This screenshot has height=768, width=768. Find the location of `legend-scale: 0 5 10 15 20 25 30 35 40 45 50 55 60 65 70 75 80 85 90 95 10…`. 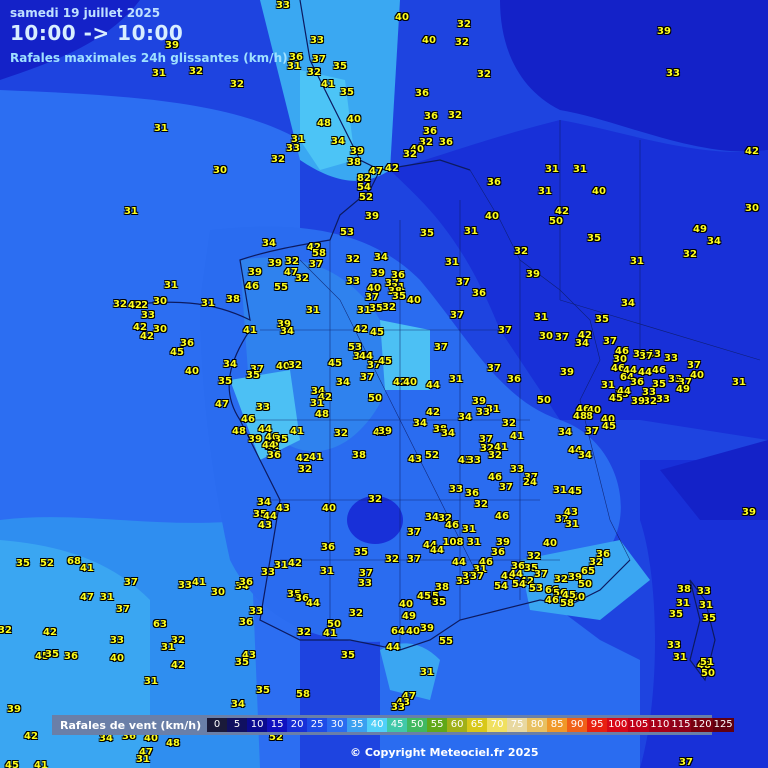

legend-scale: 0 5 10 15 20 25 30 35 40 45 50 55 60 65 70 75 80 85 90 95 10… is located at coordinates (470, 725).